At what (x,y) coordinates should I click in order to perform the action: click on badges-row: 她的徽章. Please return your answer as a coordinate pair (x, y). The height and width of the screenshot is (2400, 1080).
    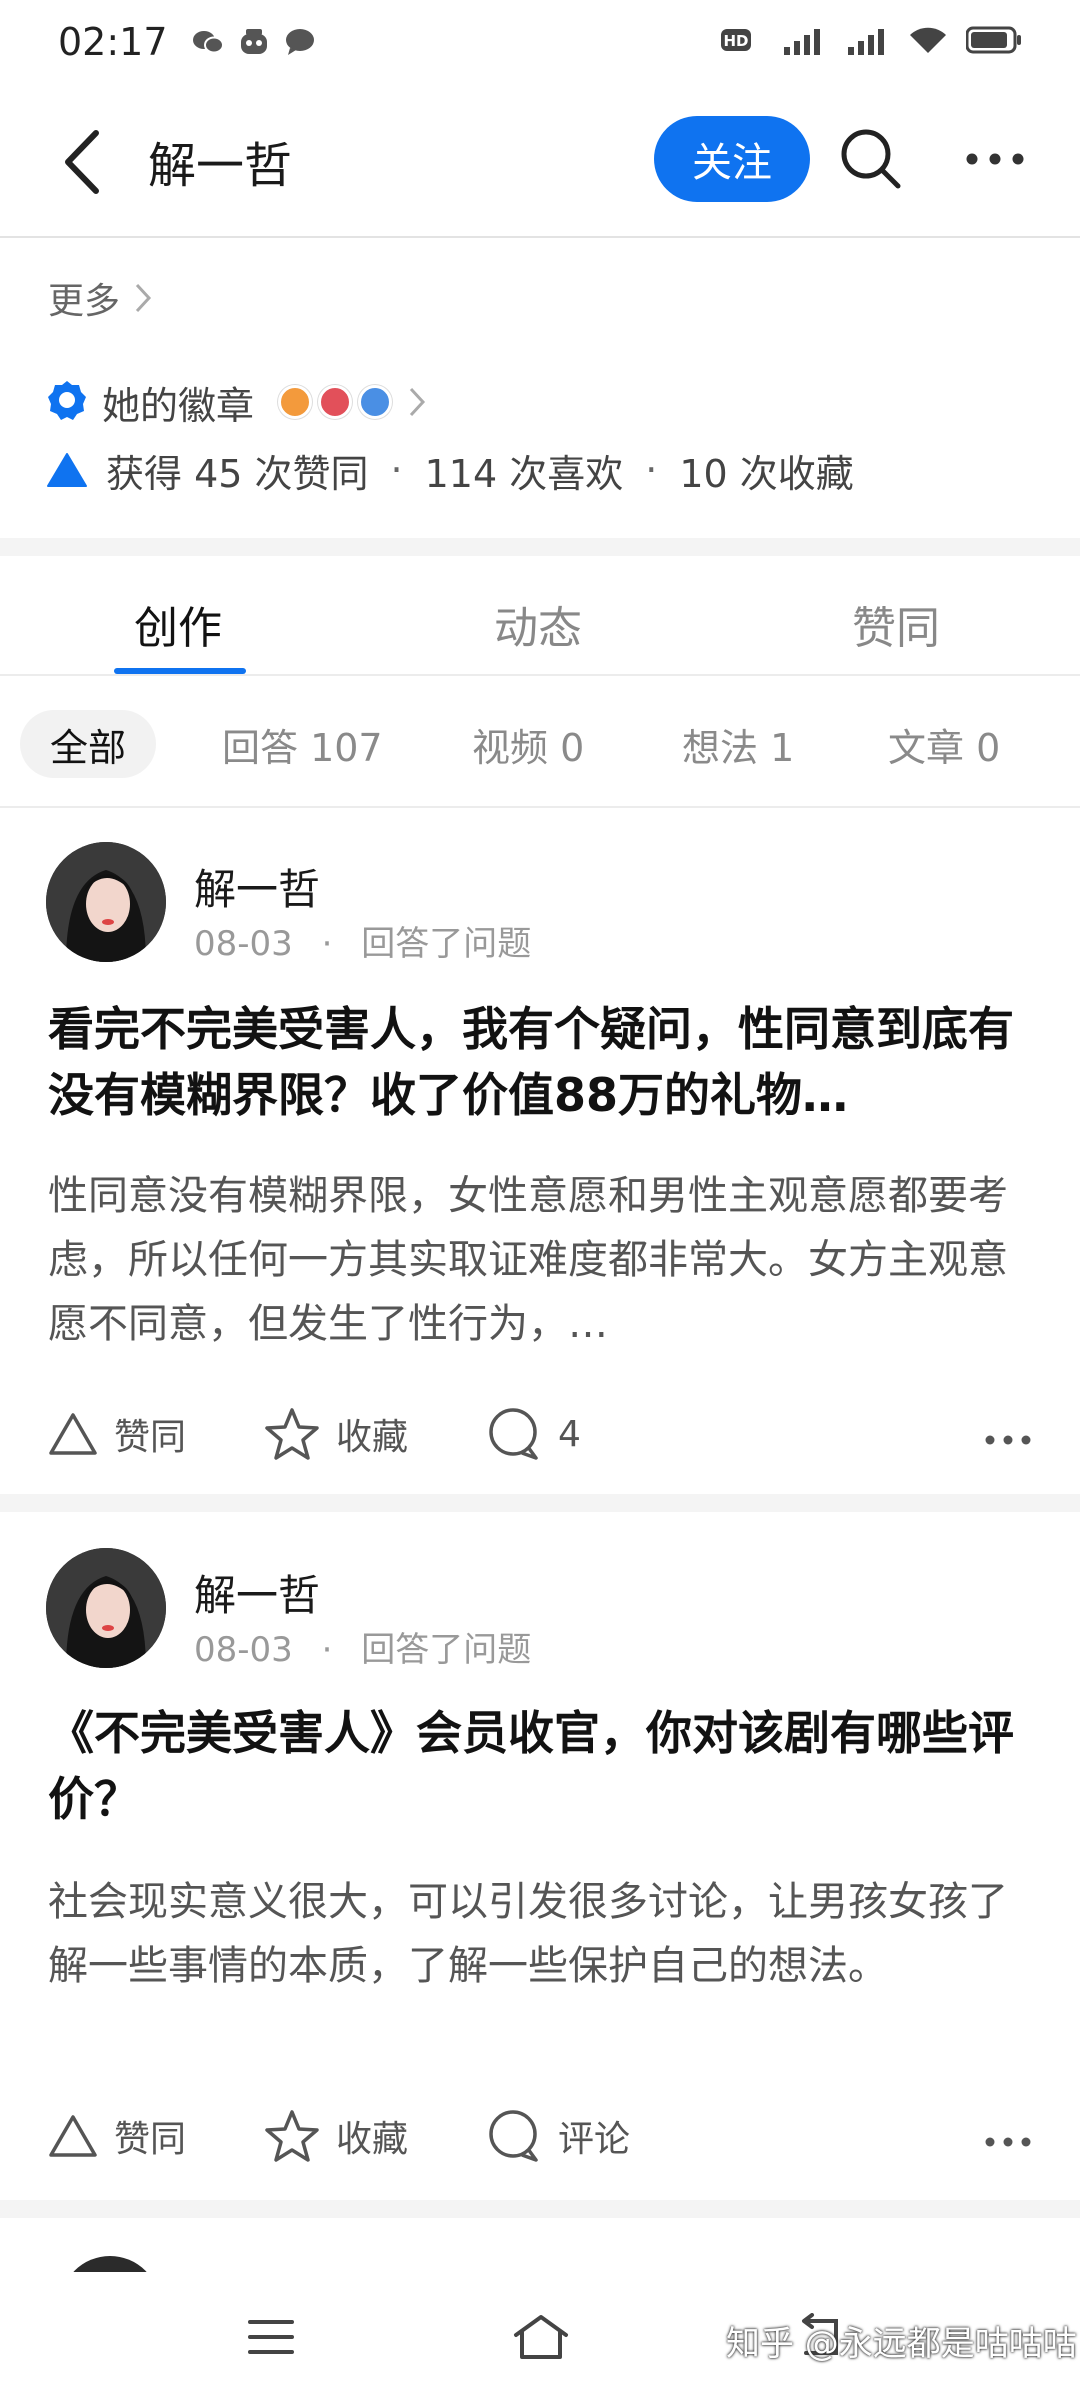
    Looking at the image, I should click on (236, 402).